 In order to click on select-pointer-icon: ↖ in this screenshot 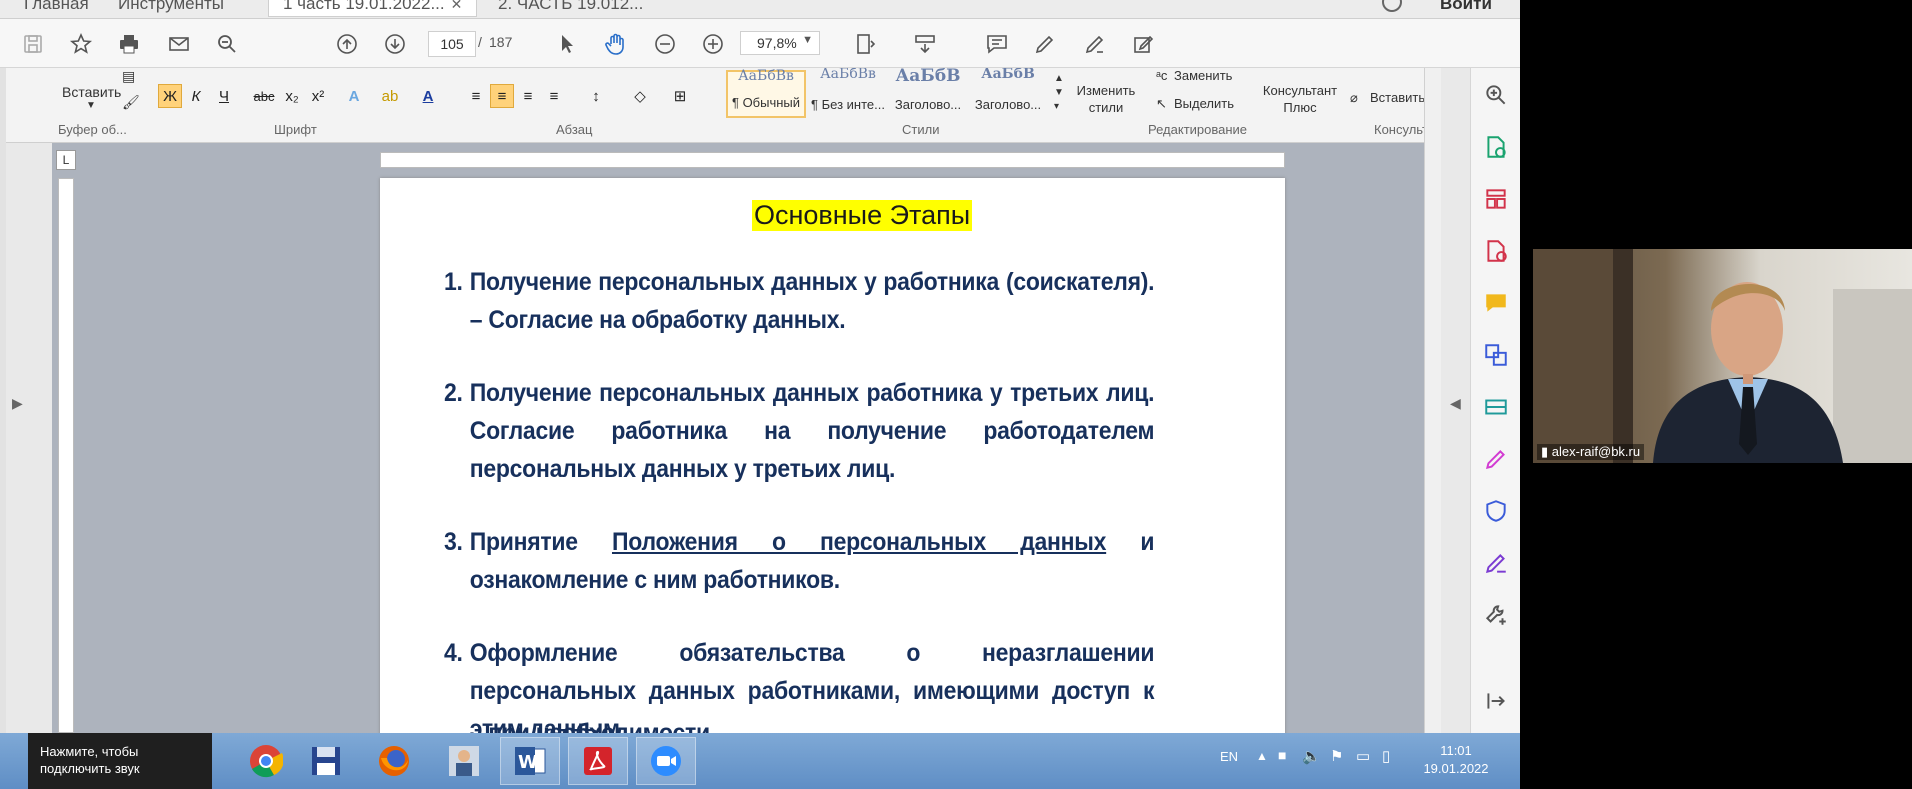, I will do `click(1161, 103)`.